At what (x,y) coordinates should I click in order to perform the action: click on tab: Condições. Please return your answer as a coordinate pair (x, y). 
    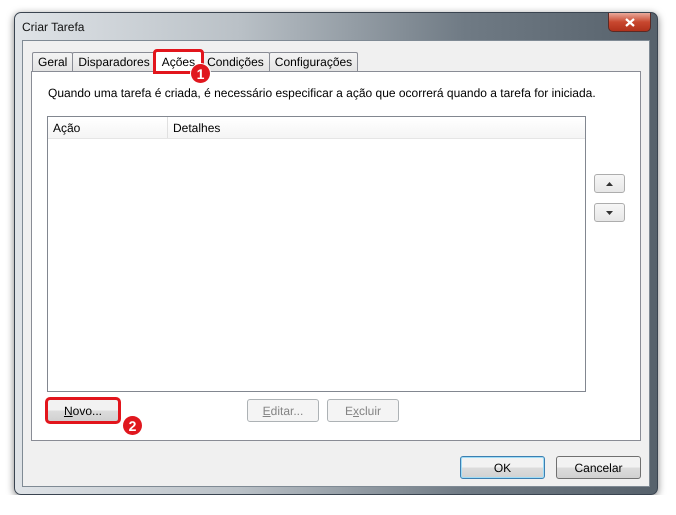
    Looking at the image, I should click on (235, 61).